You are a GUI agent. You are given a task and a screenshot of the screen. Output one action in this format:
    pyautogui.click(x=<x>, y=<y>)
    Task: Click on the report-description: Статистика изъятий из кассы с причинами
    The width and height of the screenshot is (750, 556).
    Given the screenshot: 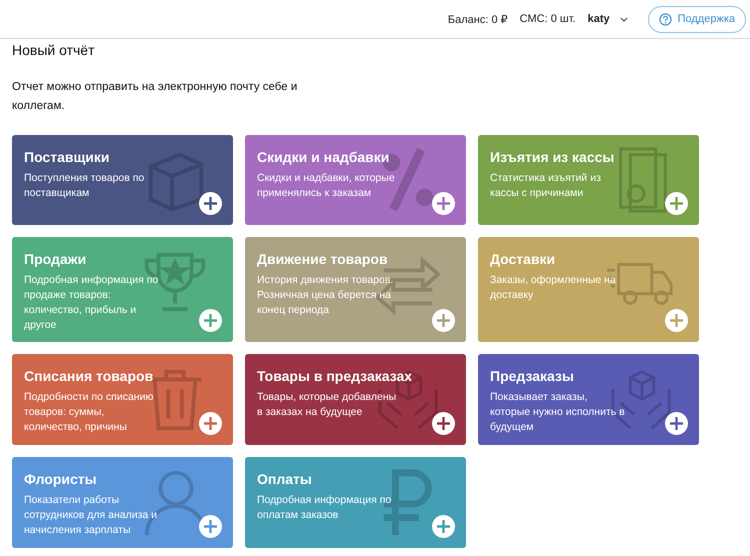 What is the action you would take?
    pyautogui.click(x=546, y=186)
    